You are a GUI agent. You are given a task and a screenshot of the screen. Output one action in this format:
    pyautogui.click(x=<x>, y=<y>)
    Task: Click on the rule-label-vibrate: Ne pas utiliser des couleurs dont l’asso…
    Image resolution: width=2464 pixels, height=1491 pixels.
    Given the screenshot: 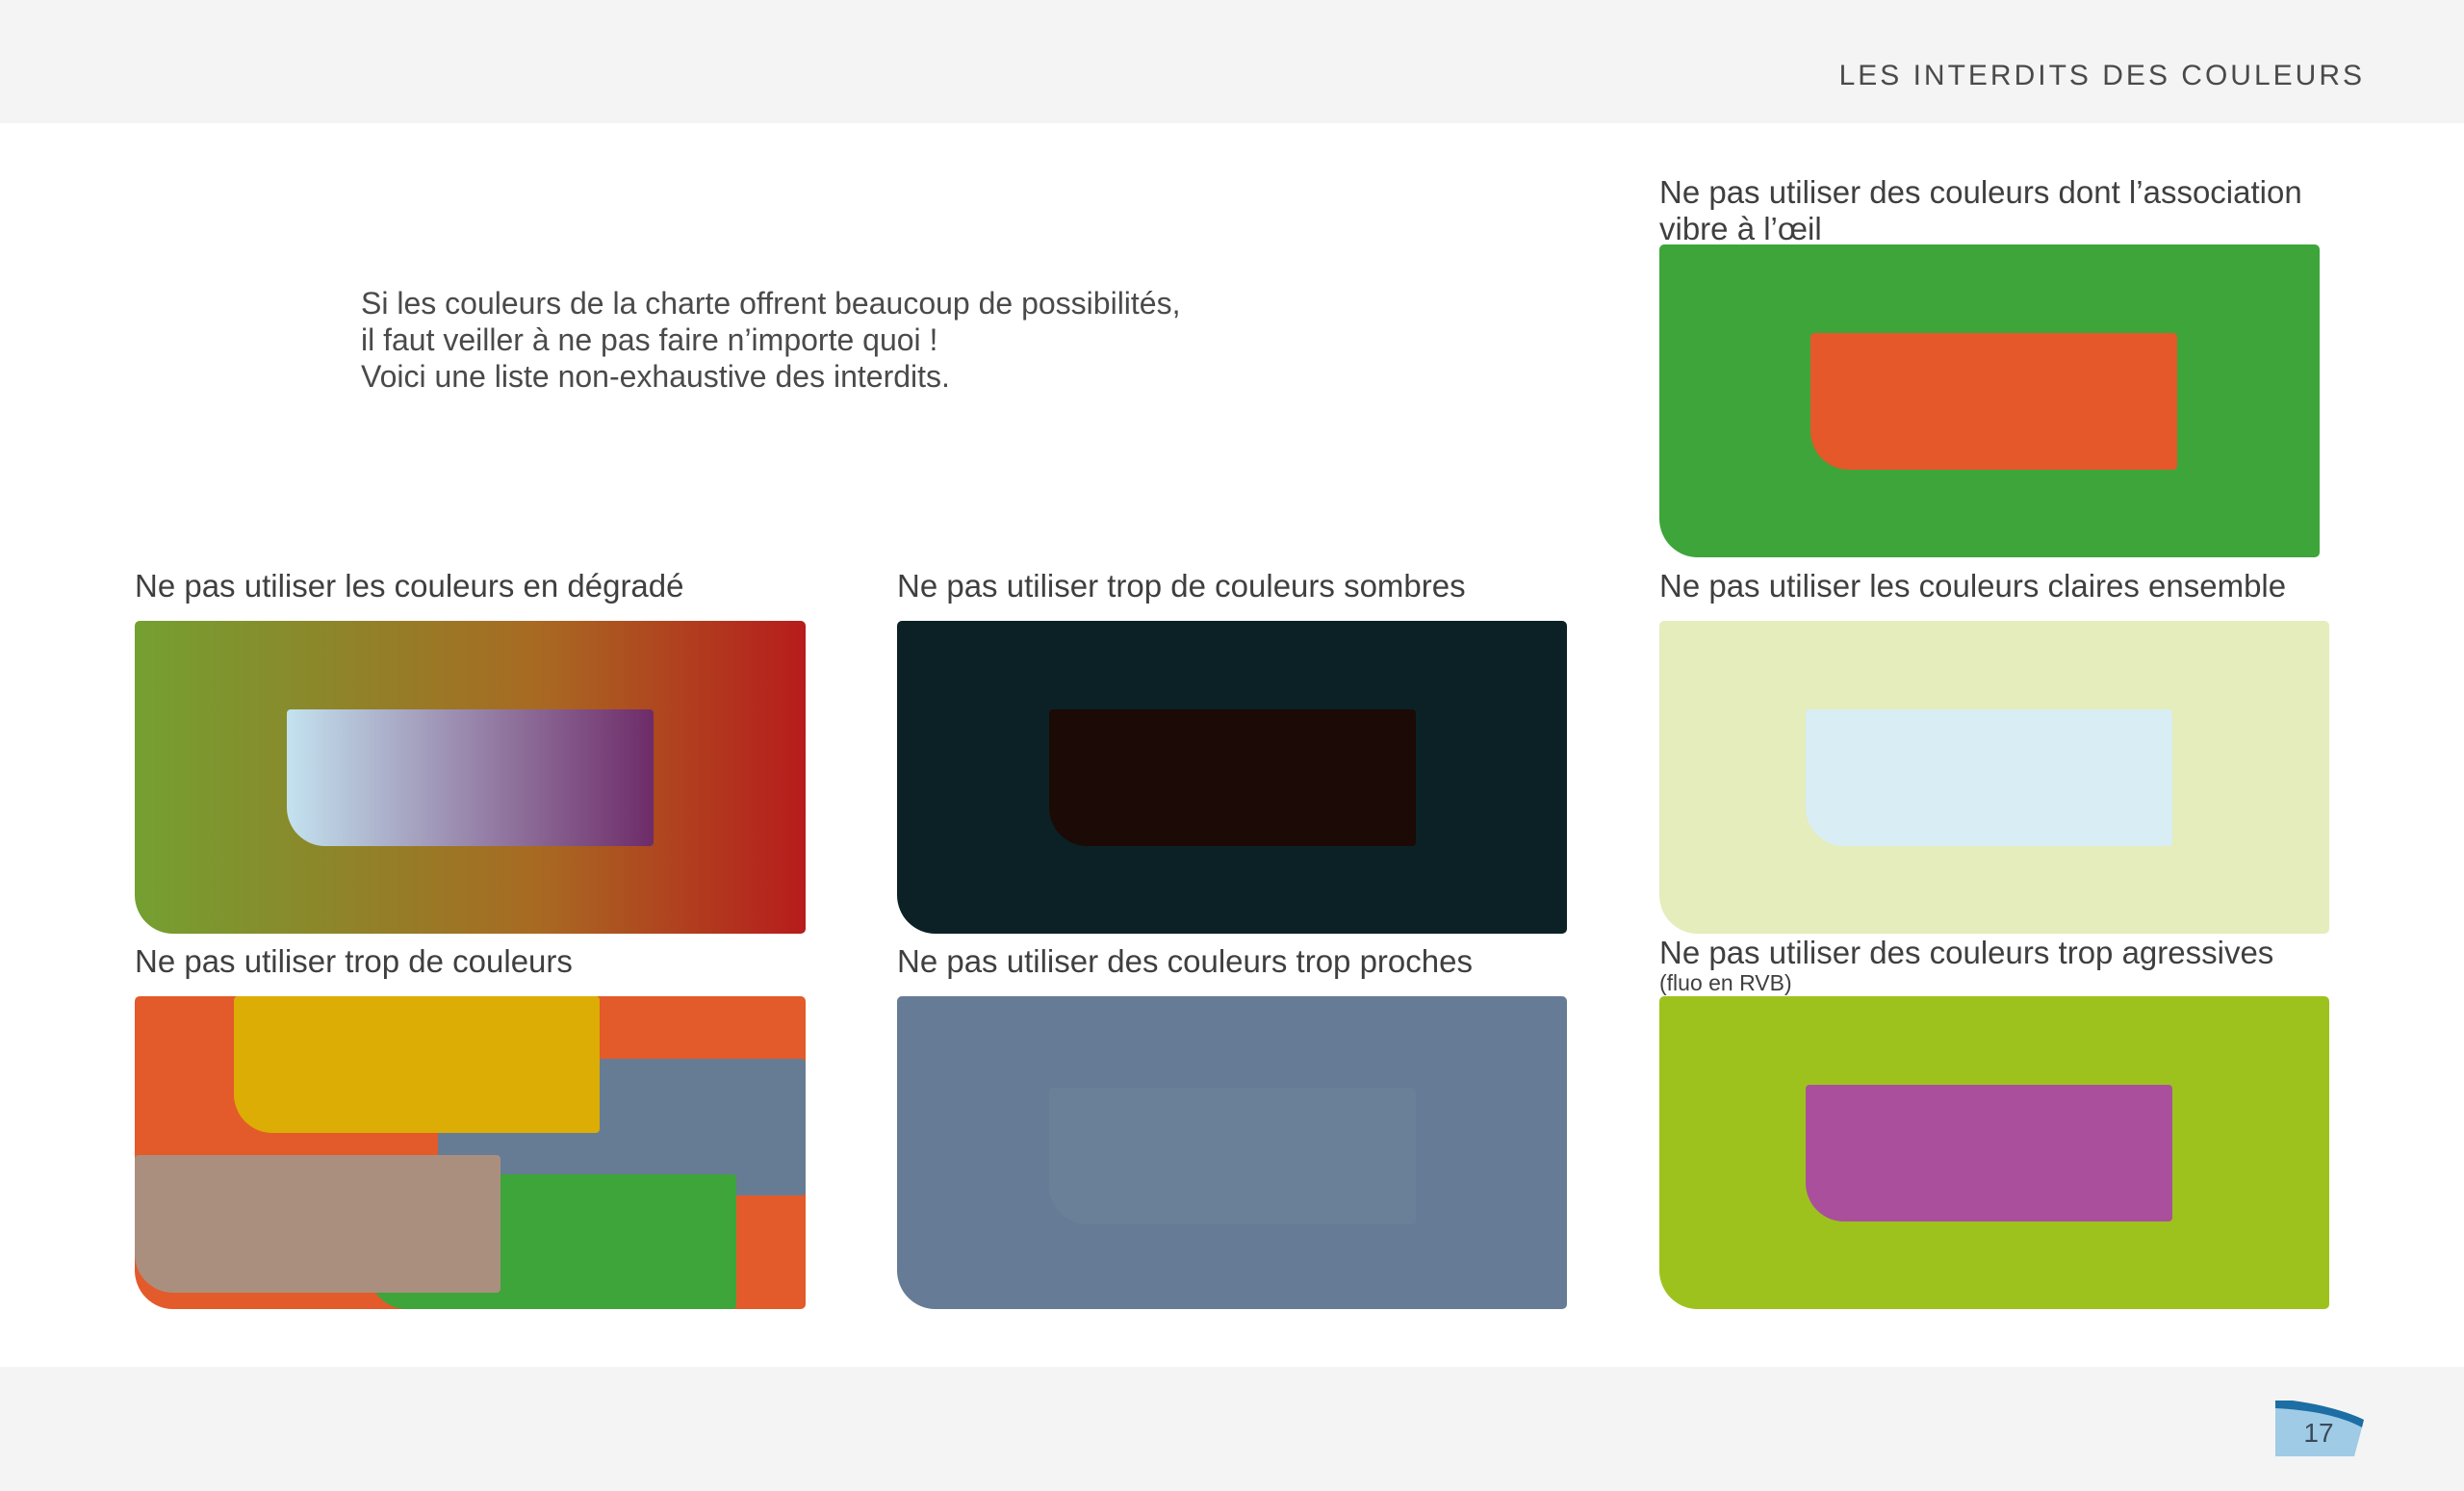 What is the action you would take?
    pyautogui.click(x=1980, y=192)
    